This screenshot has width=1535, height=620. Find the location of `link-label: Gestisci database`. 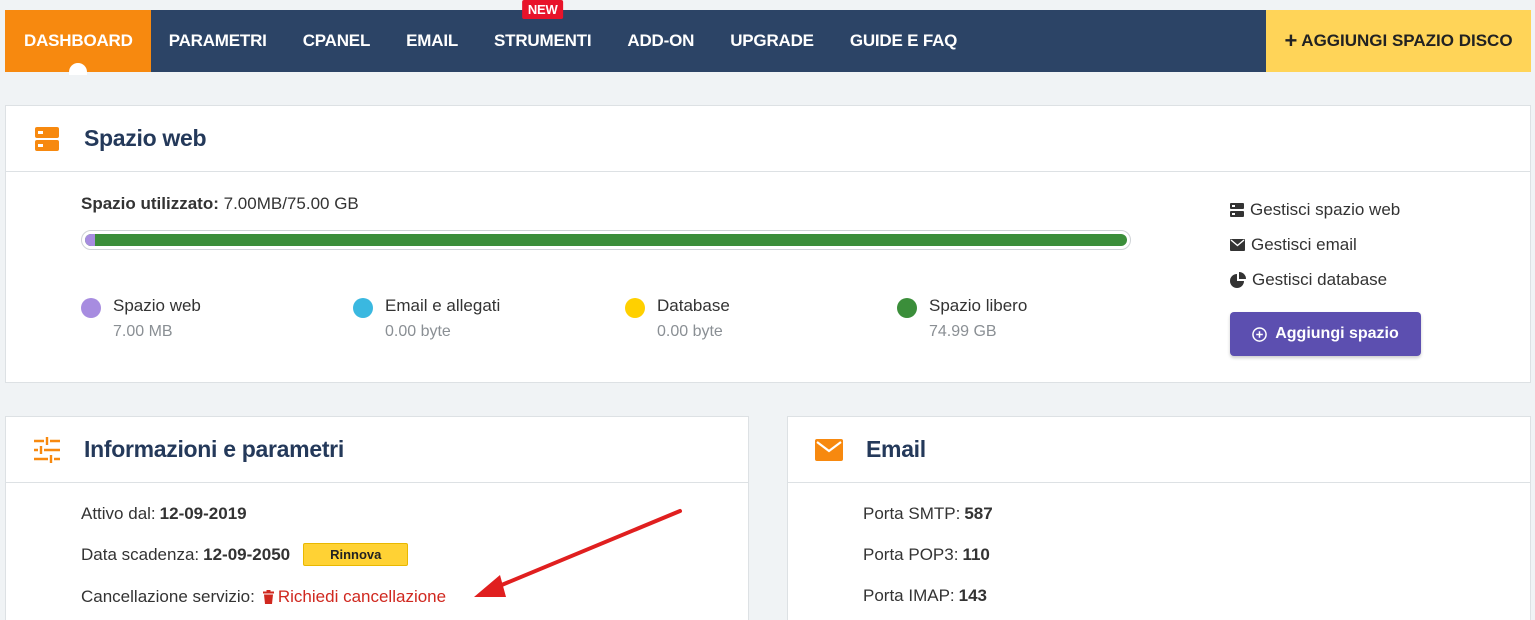

link-label: Gestisci database is located at coordinates (1320, 279).